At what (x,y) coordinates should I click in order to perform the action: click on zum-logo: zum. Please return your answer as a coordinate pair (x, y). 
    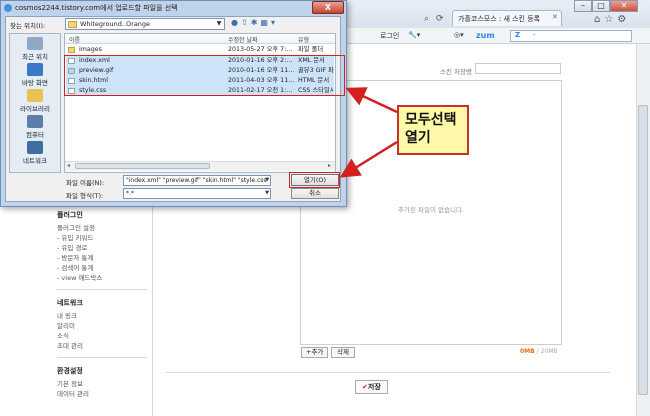
    Looking at the image, I should click on (485, 35).